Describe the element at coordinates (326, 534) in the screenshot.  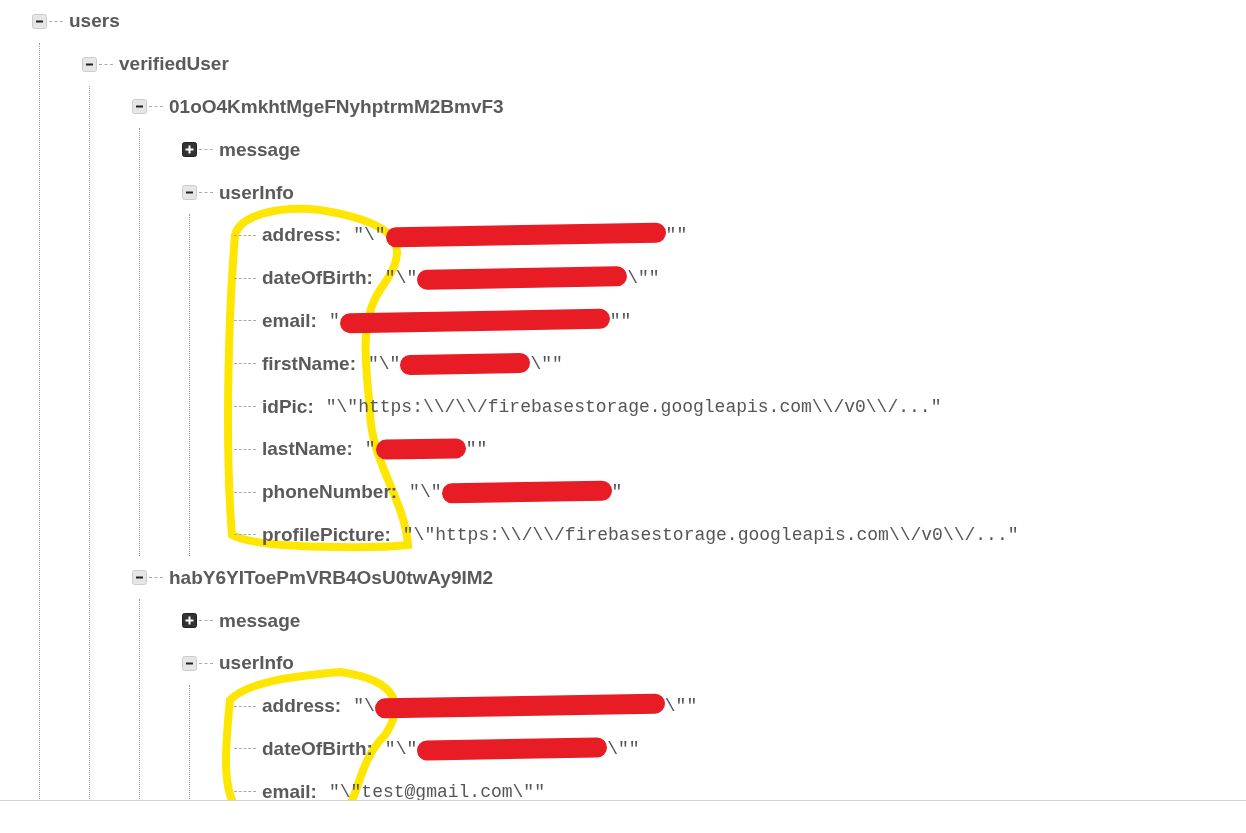
I see `field-key: profilePicture:` at that location.